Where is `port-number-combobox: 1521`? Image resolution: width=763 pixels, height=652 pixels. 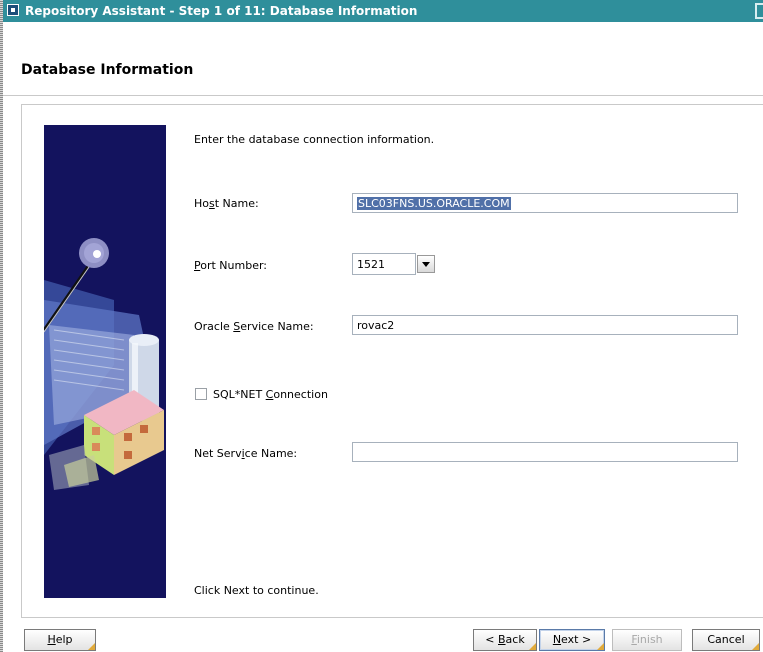
port-number-combobox: 1521 is located at coordinates (395, 264).